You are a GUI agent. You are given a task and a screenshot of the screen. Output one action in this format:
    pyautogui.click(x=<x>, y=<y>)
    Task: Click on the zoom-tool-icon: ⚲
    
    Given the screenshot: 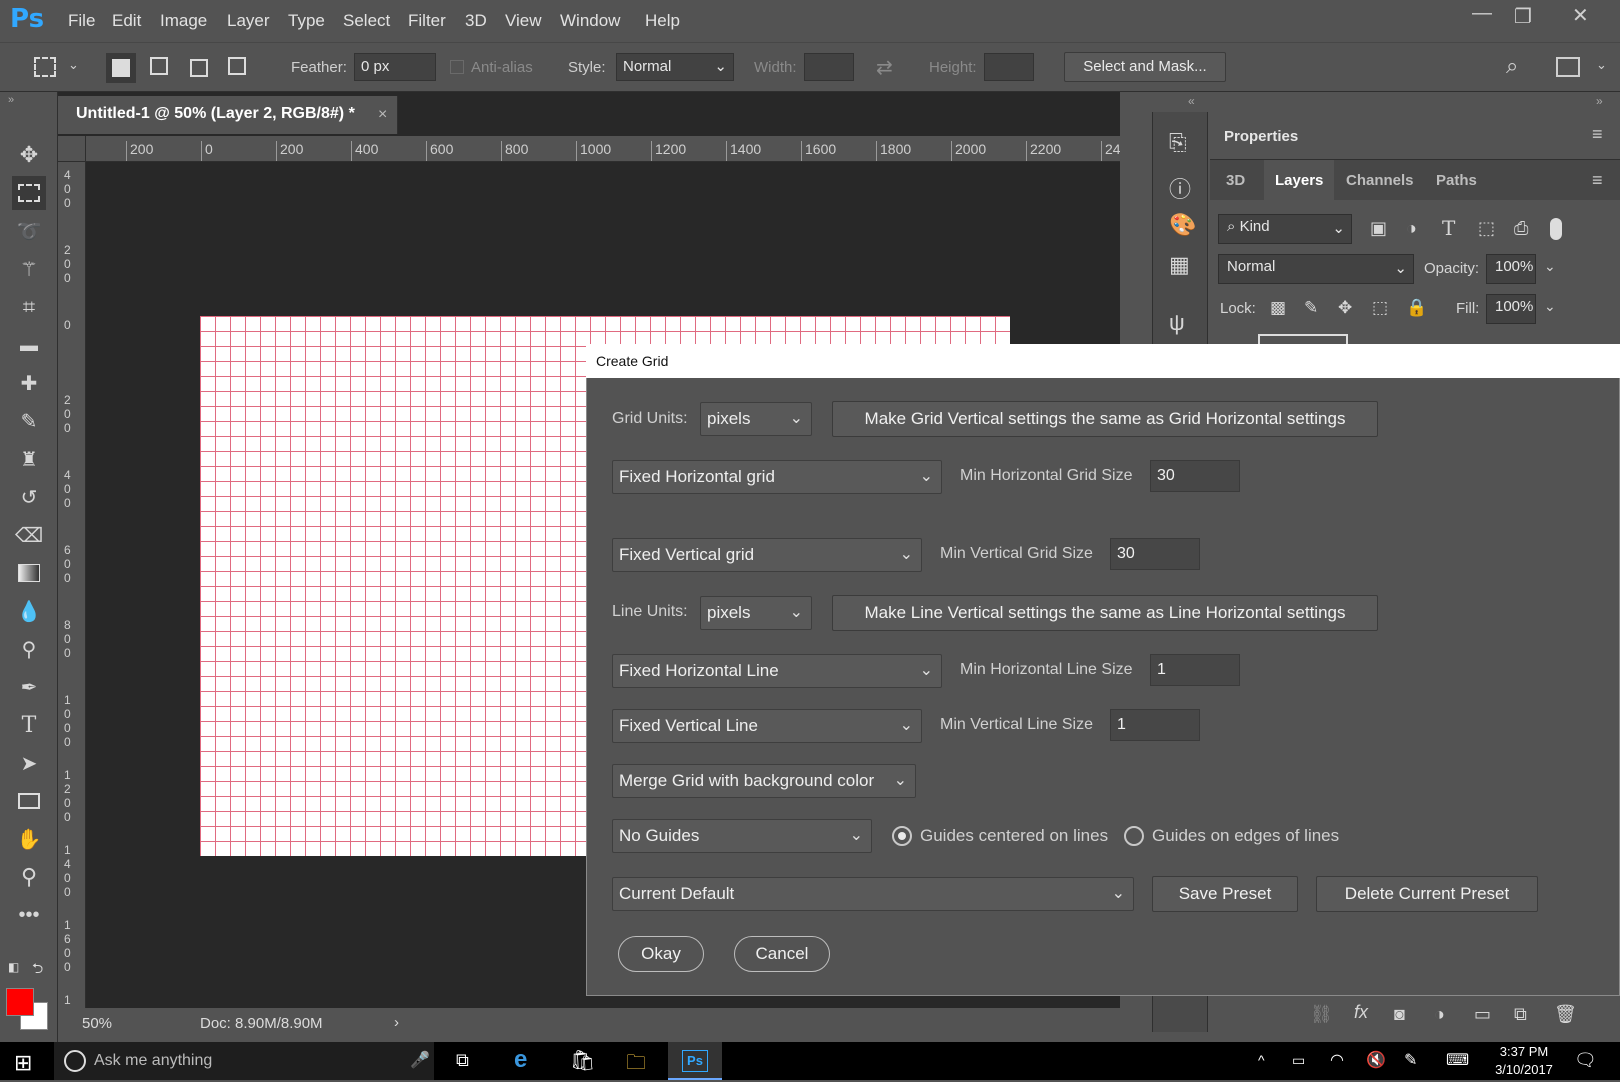 What is the action you would take?
    pyautogui.click(x=29, y=877)
    